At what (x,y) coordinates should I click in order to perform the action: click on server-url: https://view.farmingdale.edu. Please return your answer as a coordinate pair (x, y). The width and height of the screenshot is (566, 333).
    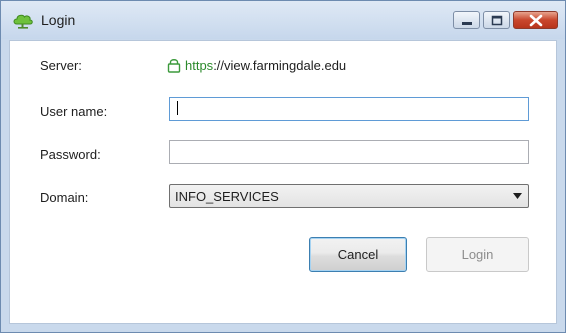
    Looking at the image, I should click on (256, 65).